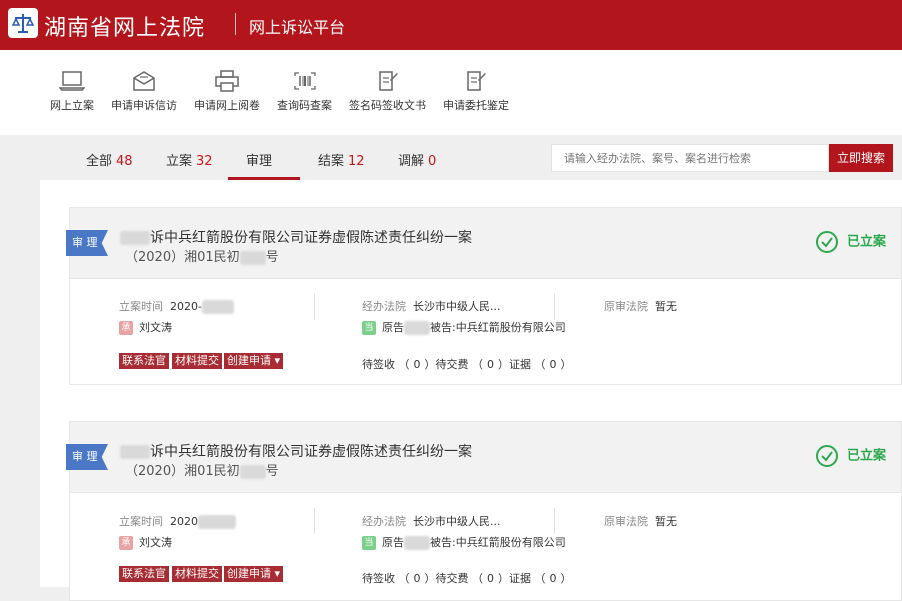 This screenshot has width=902, height=601. I want to click on case-number-prefix: （2020）湘01民初, so click(182, 257).